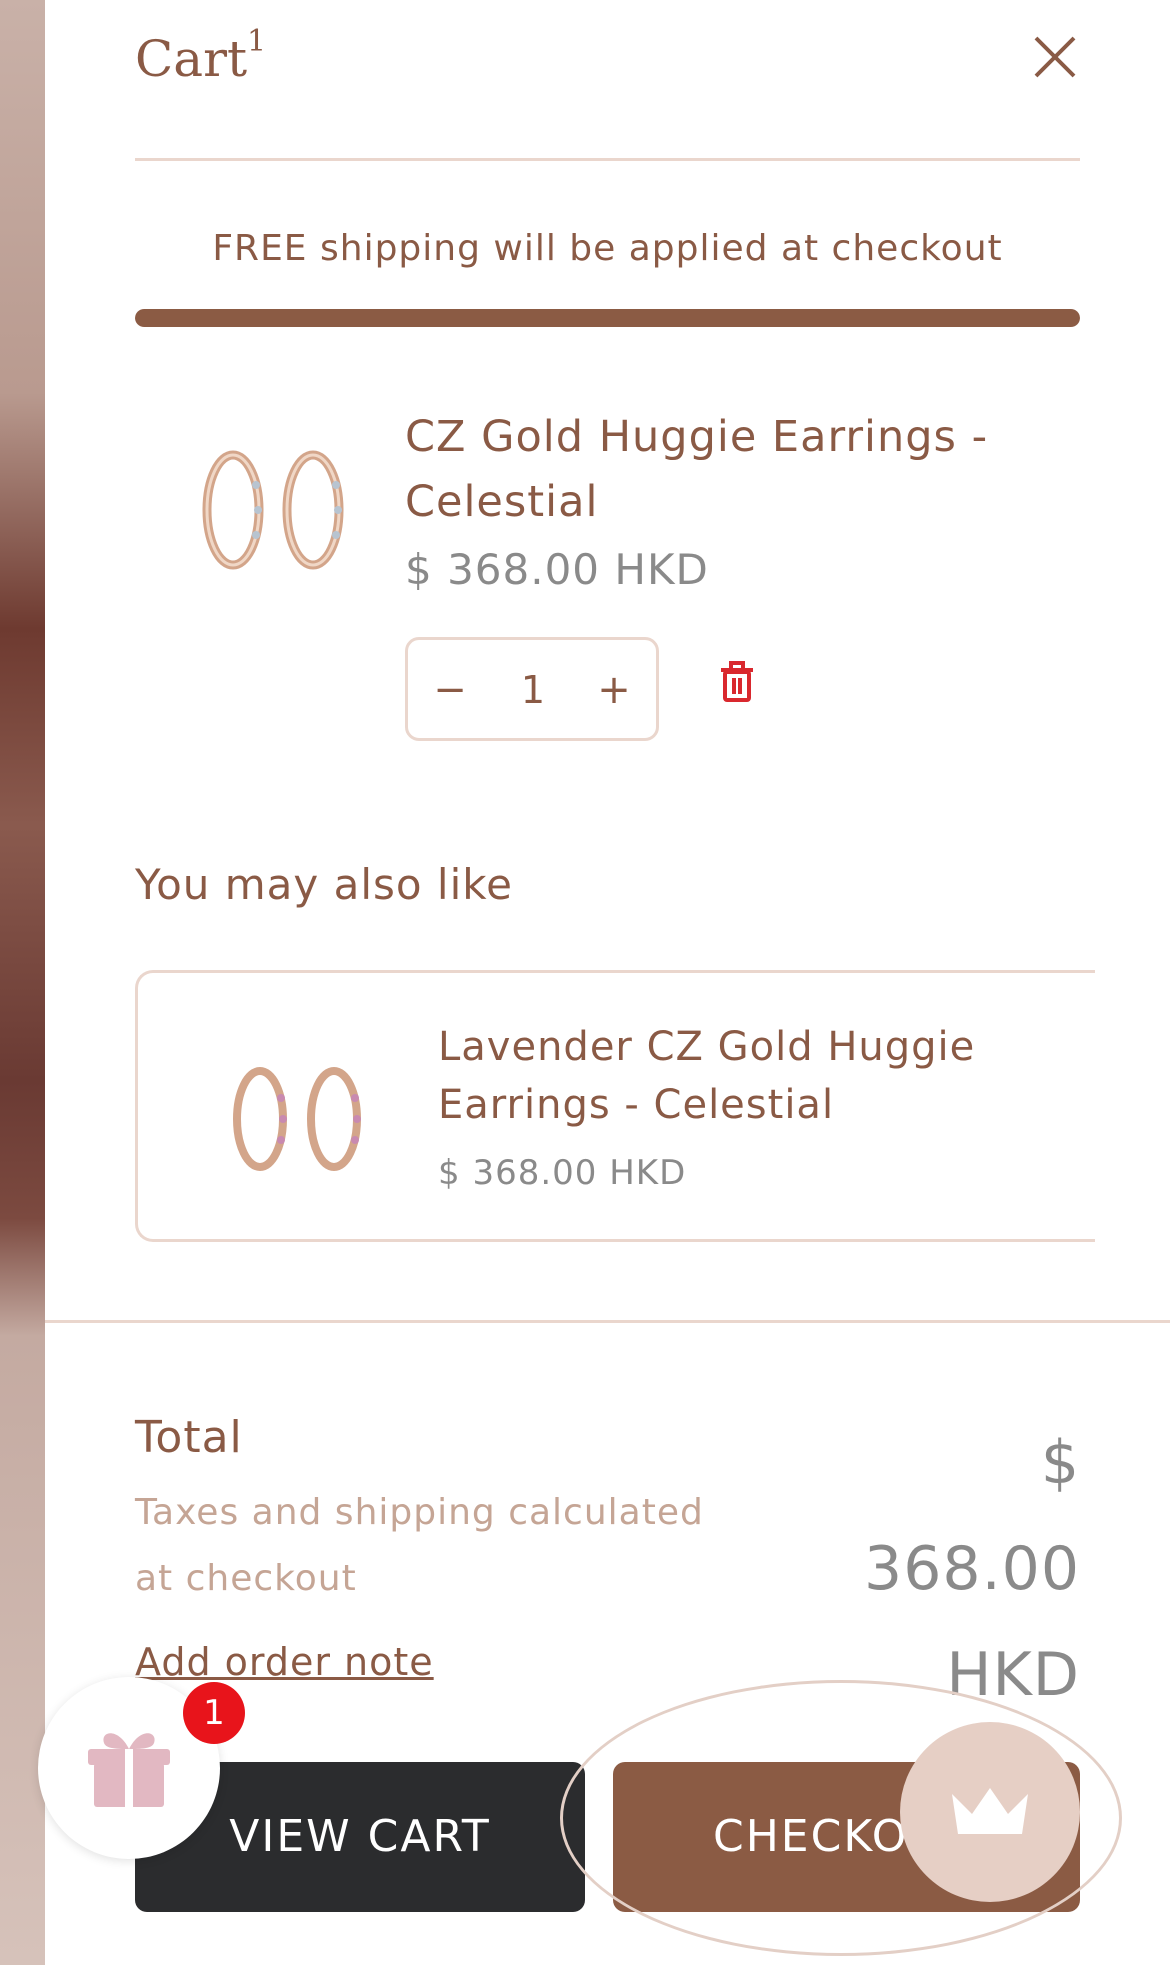 The width and height of the screenshot is (1170, 1965). Describe the element at coordinates (273, 515) in the screenshot. I see `product-image` at that location.